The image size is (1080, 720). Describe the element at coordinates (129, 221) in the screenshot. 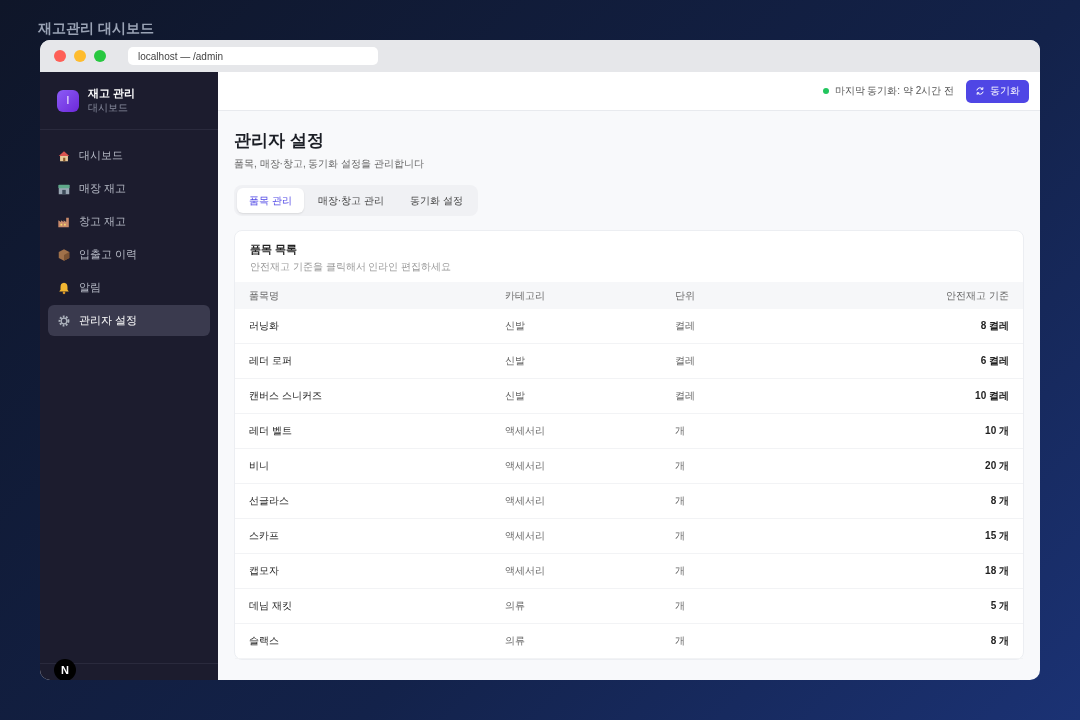

I see `sidebar-item: 창고 재고` at that location.